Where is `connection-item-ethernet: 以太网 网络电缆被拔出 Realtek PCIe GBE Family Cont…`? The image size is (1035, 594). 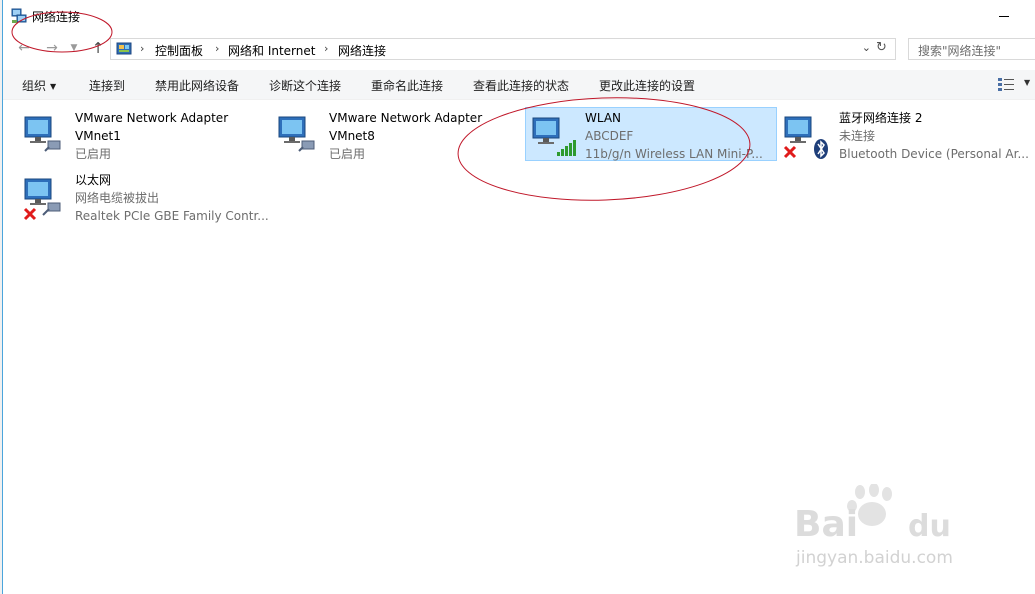 connection-item-ethernet: 以太网 网络电缆被拔出 Realtek PCIe GBE Family Cont… is located at coordinates (147, 196).